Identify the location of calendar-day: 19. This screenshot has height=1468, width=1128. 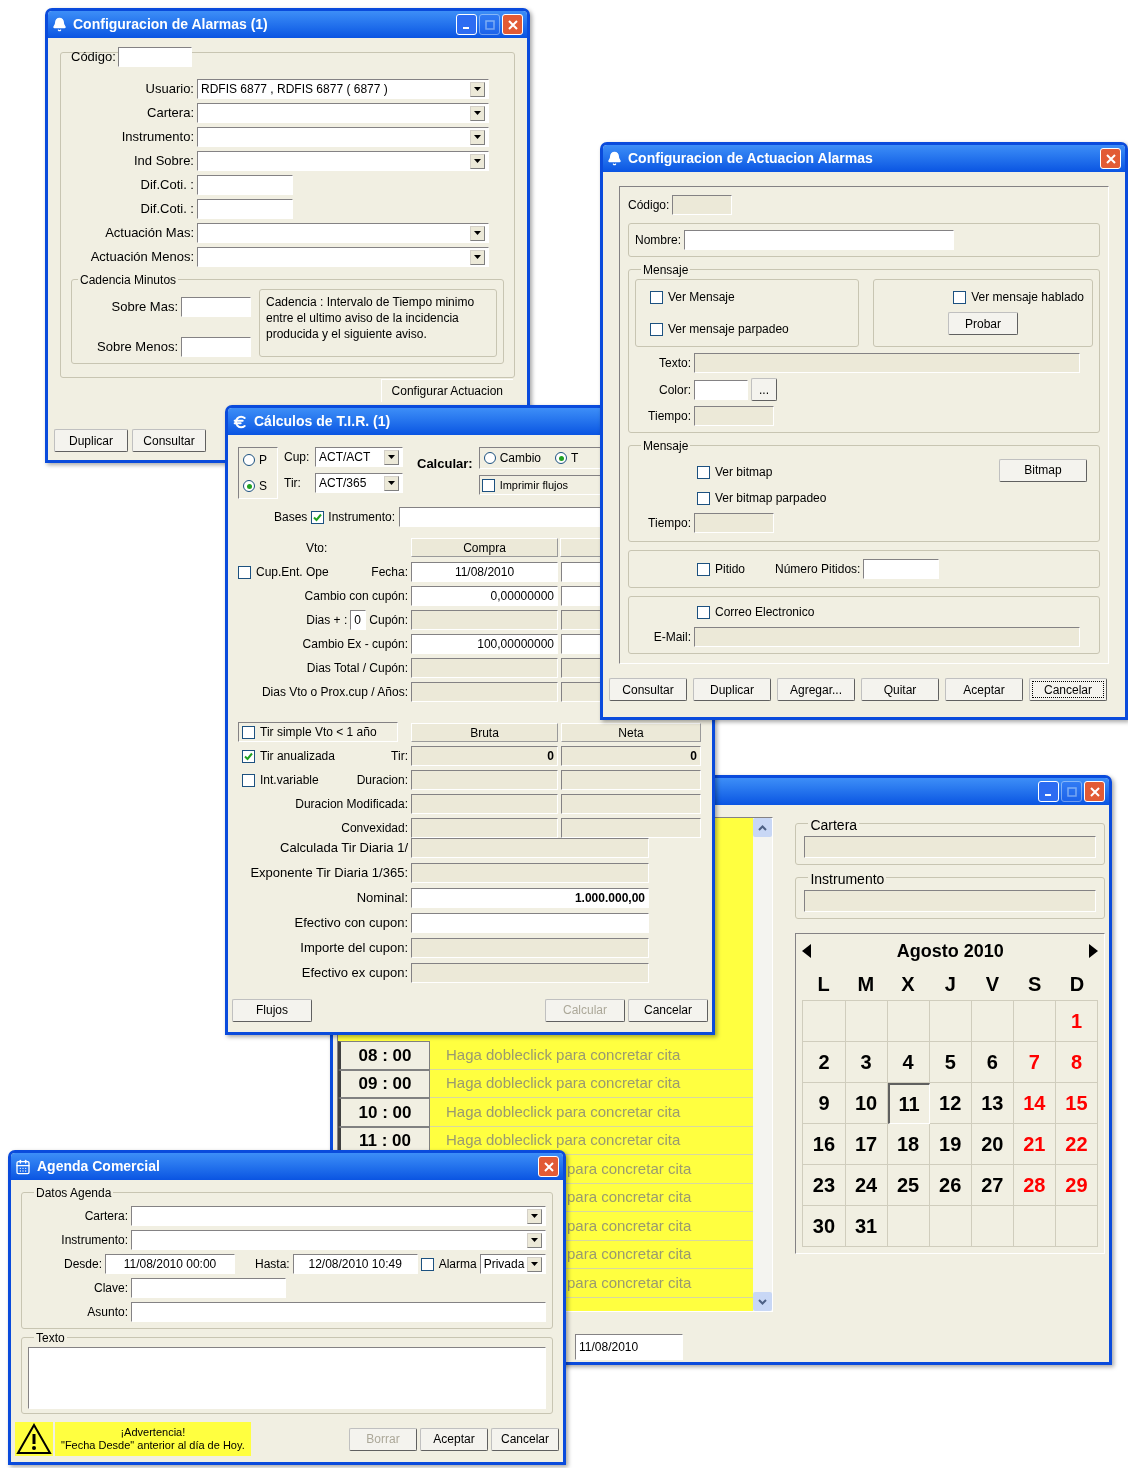
(950, 1144).